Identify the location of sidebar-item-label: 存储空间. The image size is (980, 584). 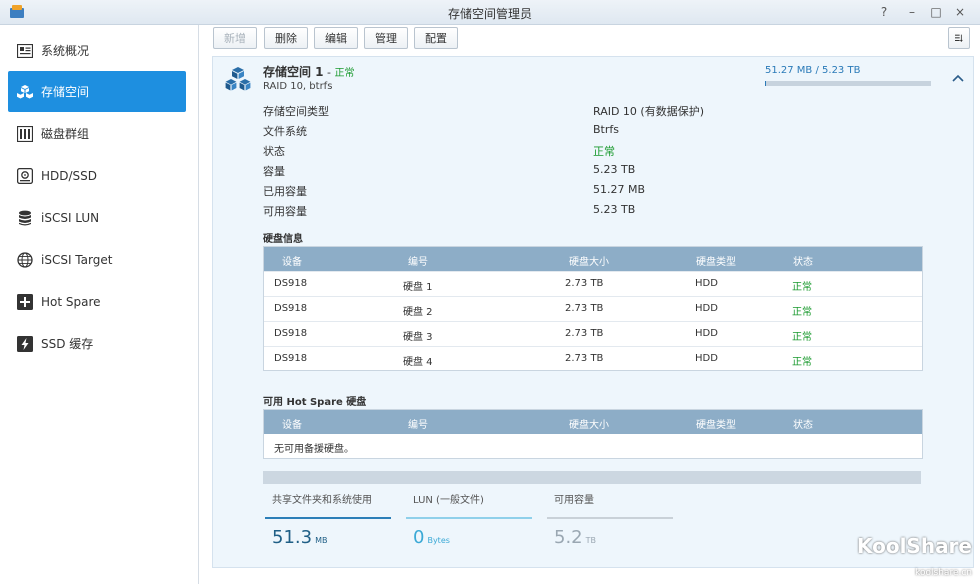
(65, 92).